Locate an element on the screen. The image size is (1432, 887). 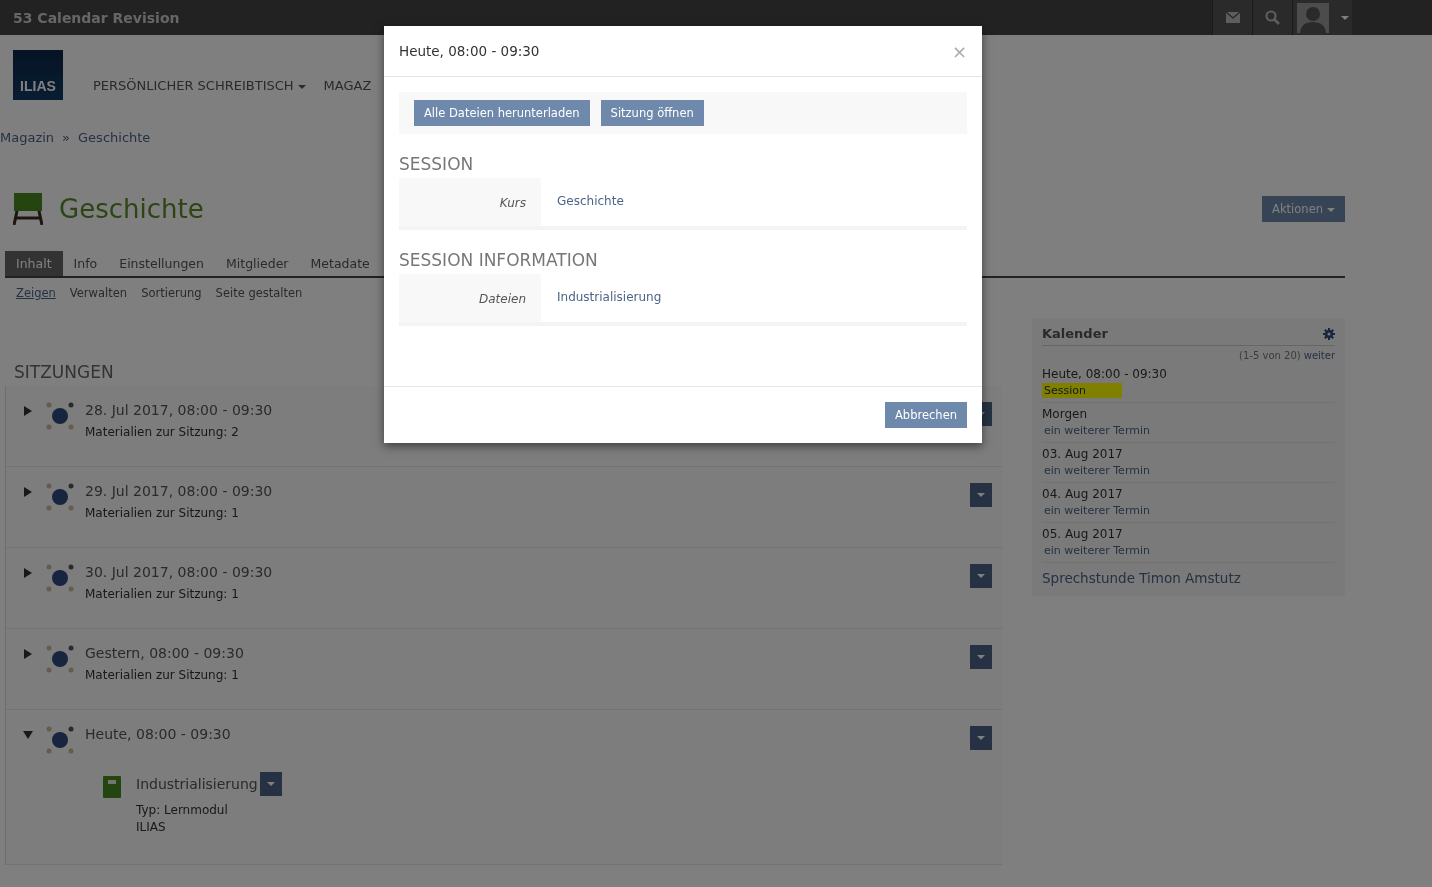
breadcrumb-link: Geschichte is located at coordinates (114, 137).